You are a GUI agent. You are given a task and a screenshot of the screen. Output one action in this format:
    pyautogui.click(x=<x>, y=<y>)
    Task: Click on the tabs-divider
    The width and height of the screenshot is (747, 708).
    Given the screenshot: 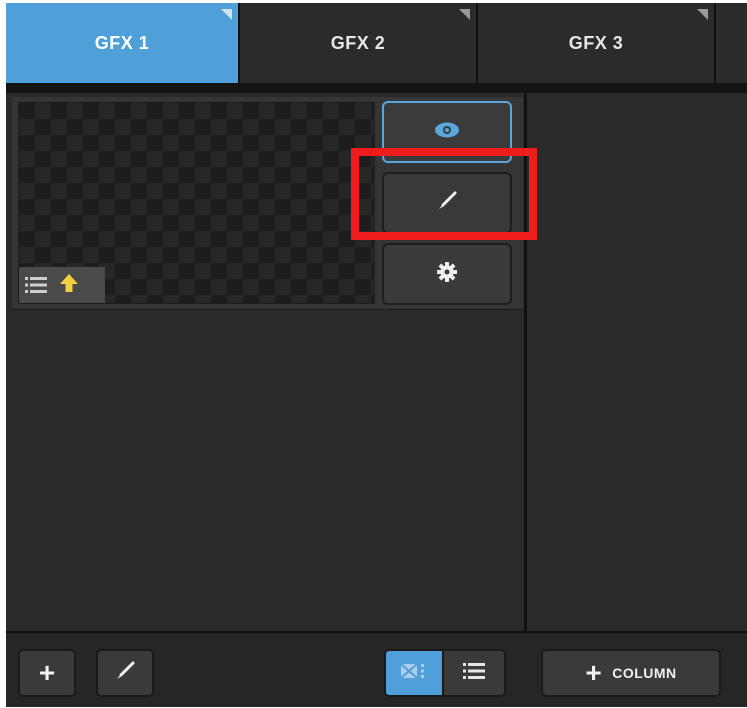 What is the action you would take?
    pyautogui.click(x=376, y=88)
    